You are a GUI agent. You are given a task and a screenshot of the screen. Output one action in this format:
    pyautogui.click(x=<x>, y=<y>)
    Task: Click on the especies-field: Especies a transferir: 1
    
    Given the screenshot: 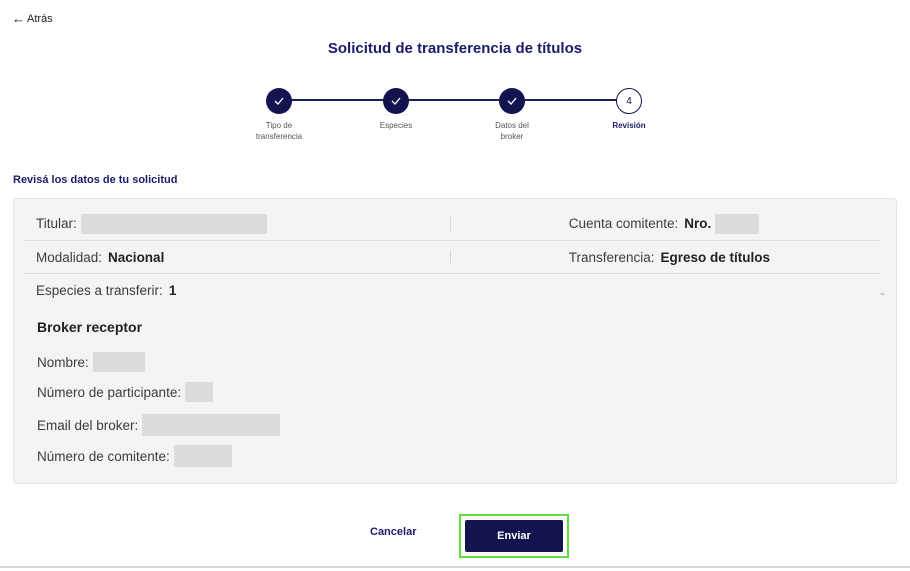 What is the action you would take?
    pyautogui.click(x=244, y=290)
    